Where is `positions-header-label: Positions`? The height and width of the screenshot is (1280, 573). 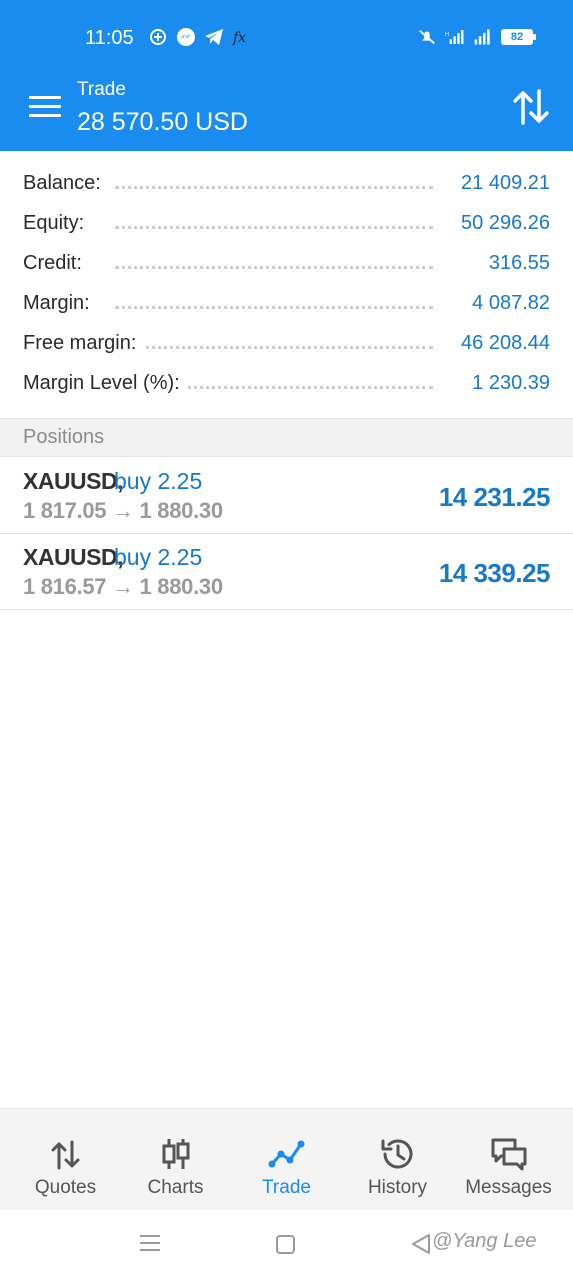
positions-header-label: Positions is located at coordinates (64, 437).